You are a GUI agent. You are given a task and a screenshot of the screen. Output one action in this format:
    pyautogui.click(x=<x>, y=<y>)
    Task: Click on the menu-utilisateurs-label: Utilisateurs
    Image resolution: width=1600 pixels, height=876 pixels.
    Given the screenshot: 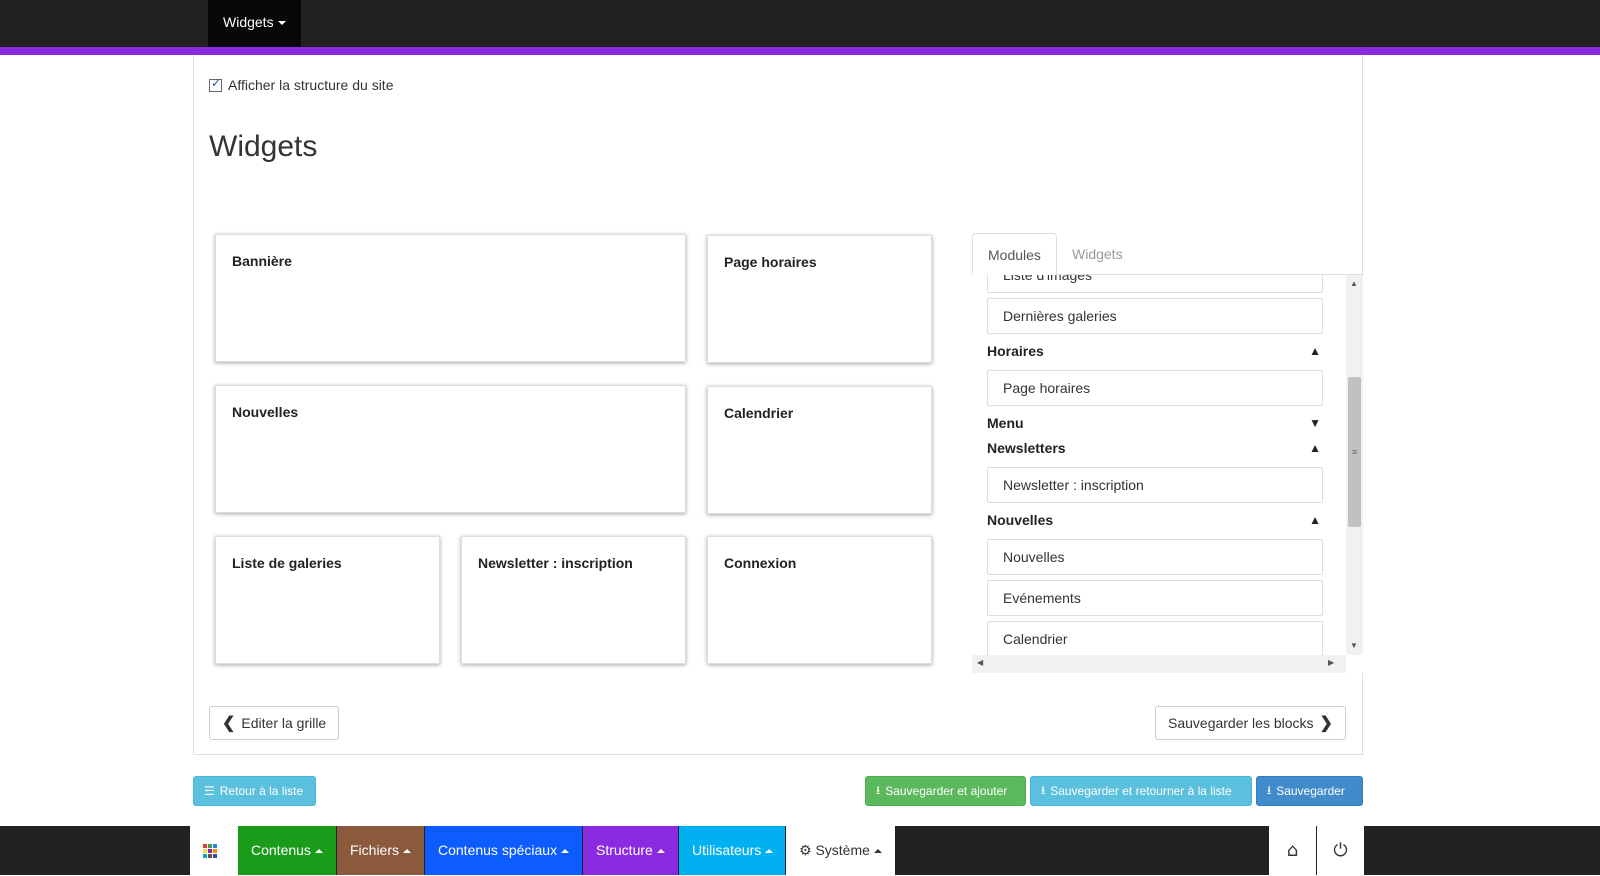 What is the action you would take?
    pyautogui.click(x=727, y=850)
    